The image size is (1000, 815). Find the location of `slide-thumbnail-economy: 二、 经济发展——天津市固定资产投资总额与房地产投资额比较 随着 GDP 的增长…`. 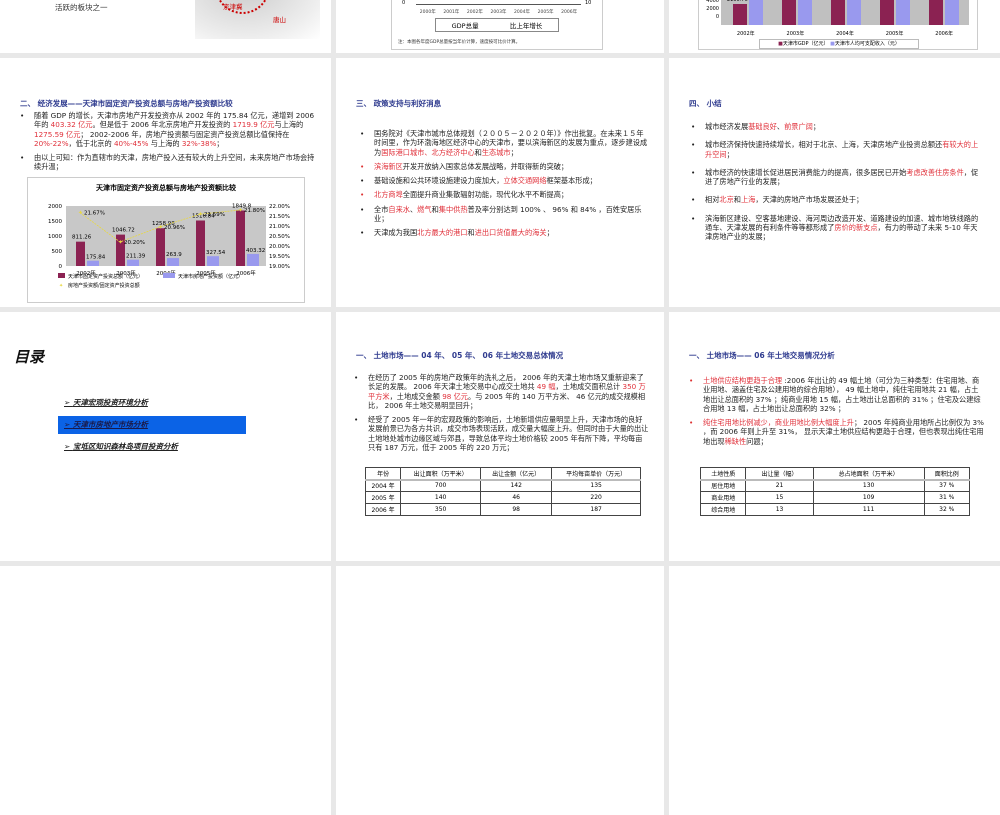

slide-thumbnail-economy: 二、 经济发展——天津市固定资产投资总额与房地产投资额比较 随着 GDP 的增长… is located at coordinates (165, 182).